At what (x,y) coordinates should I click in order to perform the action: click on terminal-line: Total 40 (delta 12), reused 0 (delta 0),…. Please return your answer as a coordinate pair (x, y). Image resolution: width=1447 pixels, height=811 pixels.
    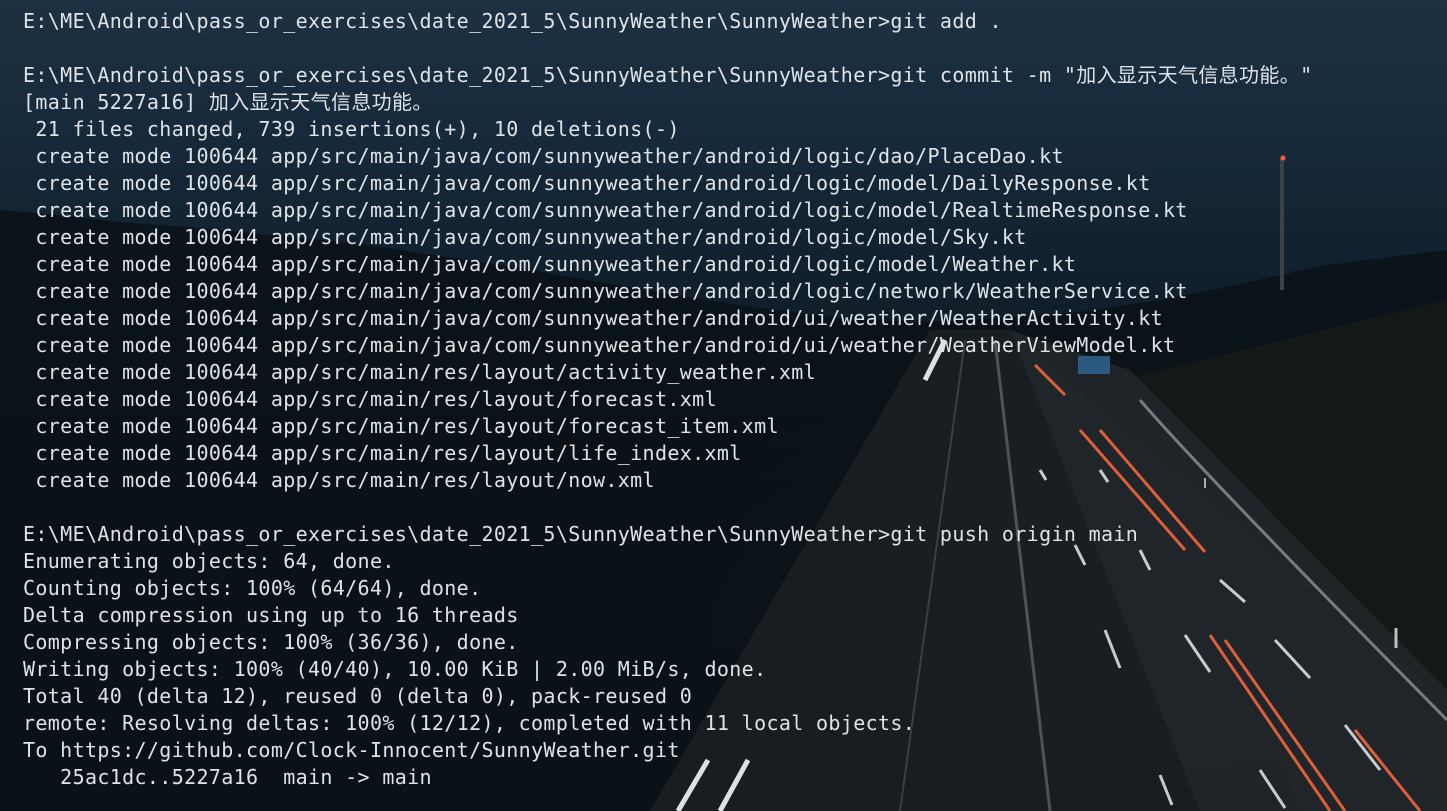
    Looking at the image, I should click on (358, 696).